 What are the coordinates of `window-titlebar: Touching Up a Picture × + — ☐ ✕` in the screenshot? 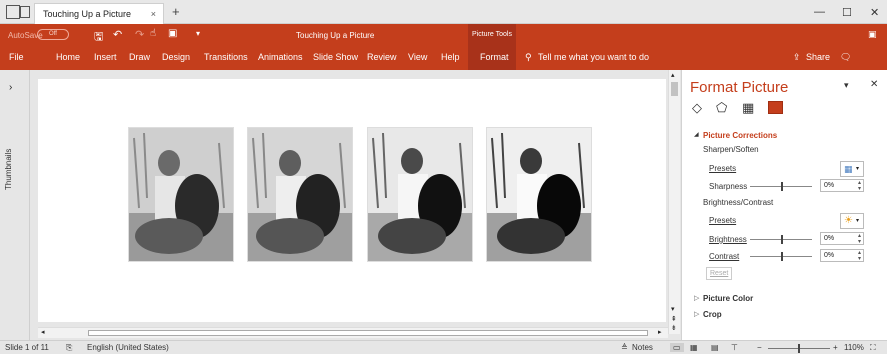 It's located at (443, 12).